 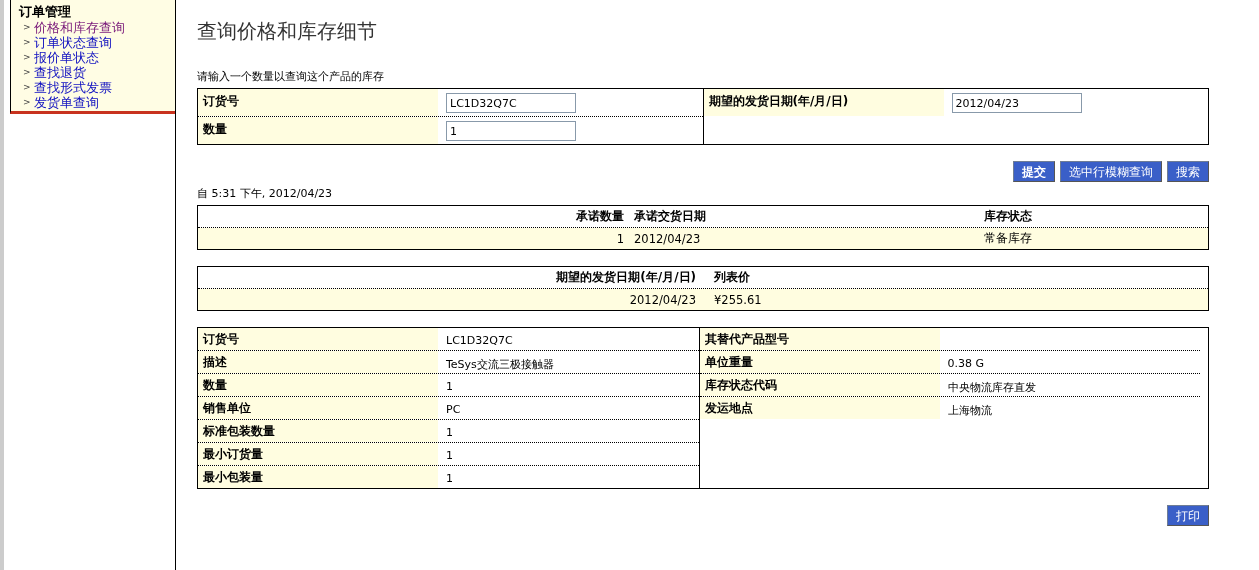 I want to click on field-label: 库存状态代码, so click(x=819, y=385).